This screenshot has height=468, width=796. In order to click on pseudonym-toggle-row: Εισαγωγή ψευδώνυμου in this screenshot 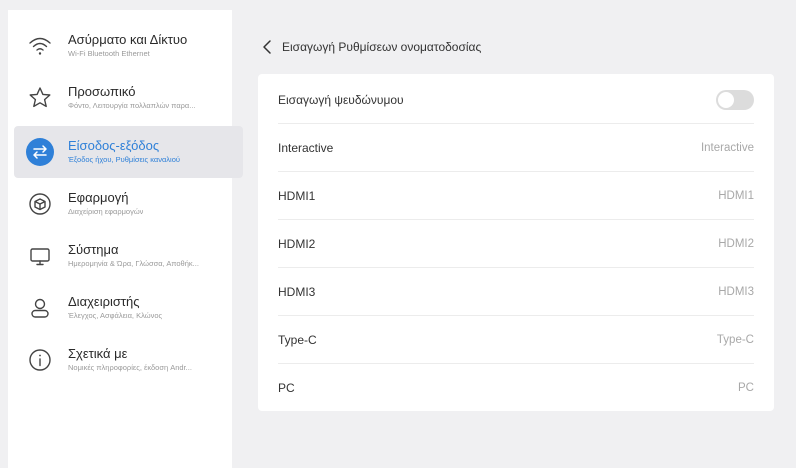, I will do `click(516, 100)`.